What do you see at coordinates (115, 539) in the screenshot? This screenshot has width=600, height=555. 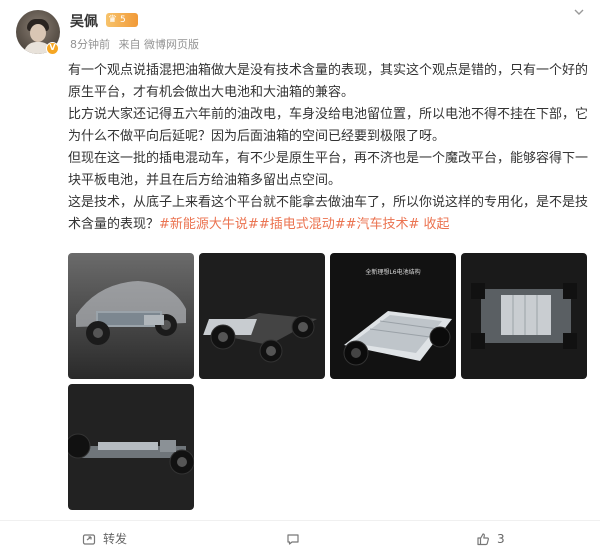 I see `share-label: 转发` at bounding box center [115, 539].